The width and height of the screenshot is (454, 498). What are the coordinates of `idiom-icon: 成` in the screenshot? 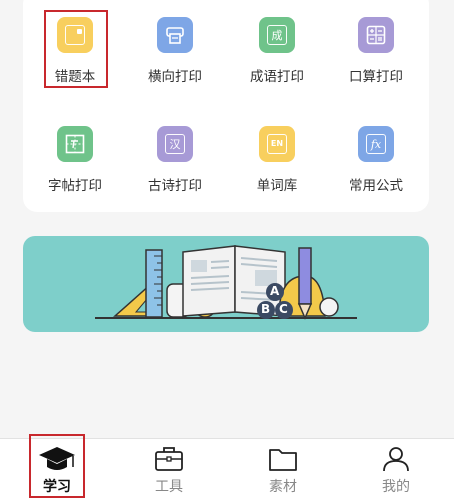 It's located at (277, 35).